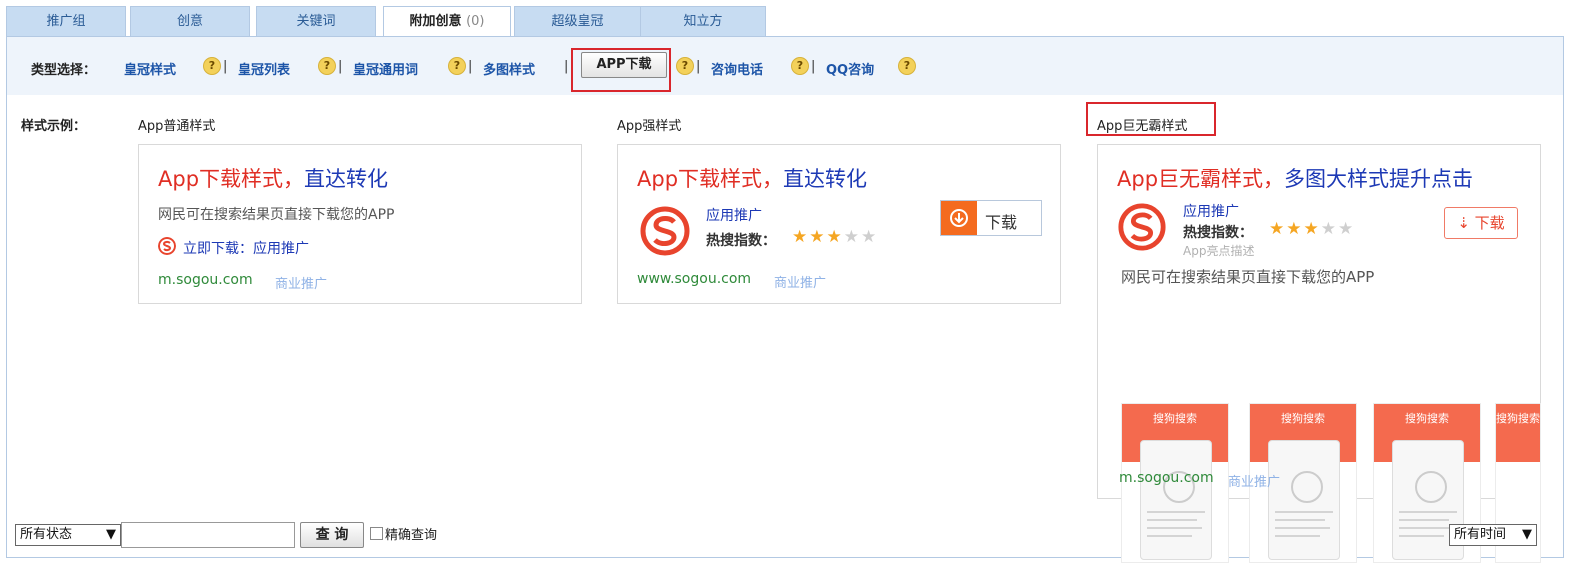  What do you see at coordinates (208, 535) in the screenshot?
I see `search-input` at bounding box center [208, 535].